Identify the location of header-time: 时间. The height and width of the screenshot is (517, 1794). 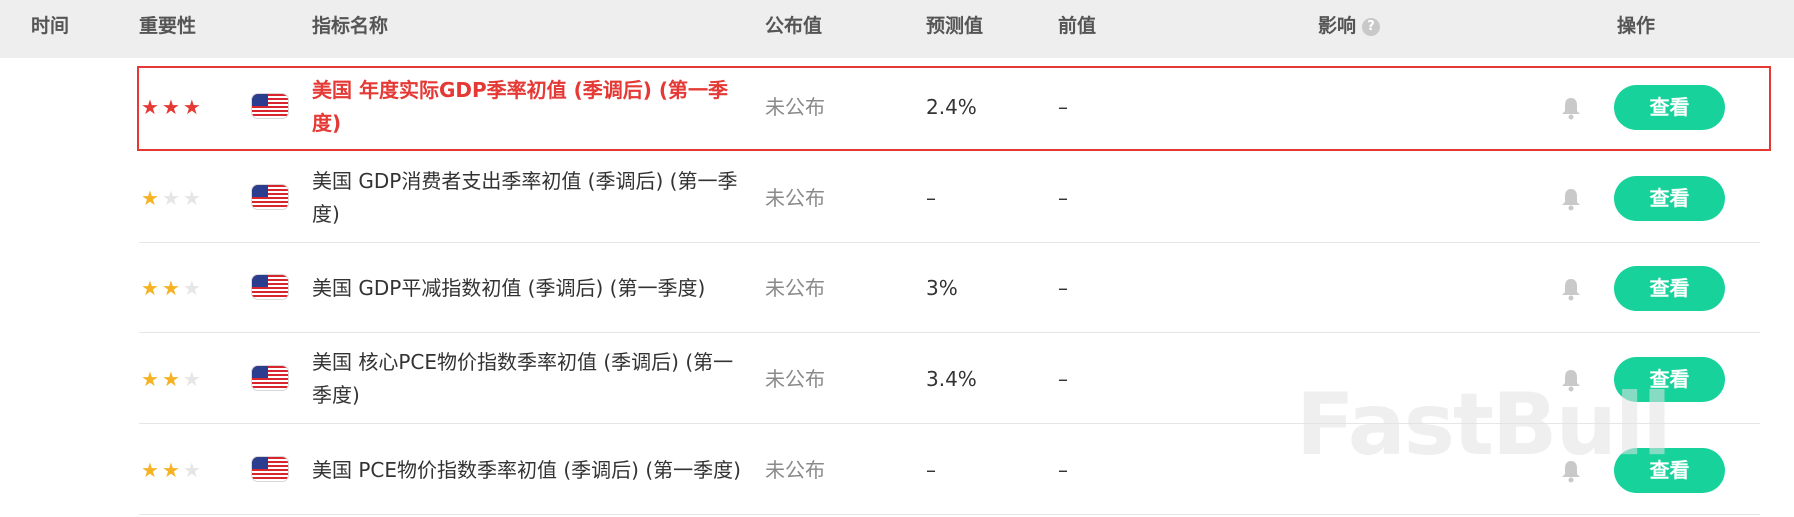
(50, 26).